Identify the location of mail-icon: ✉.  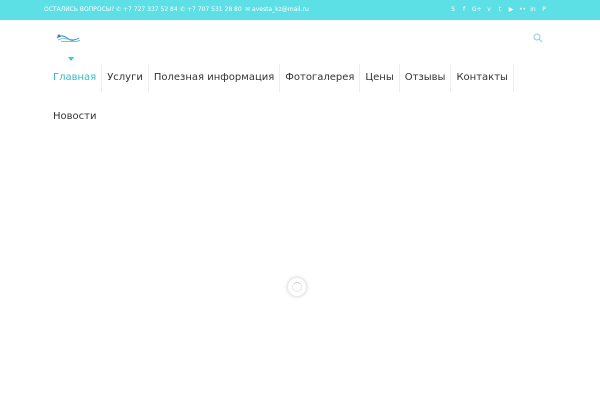
(248, 9).